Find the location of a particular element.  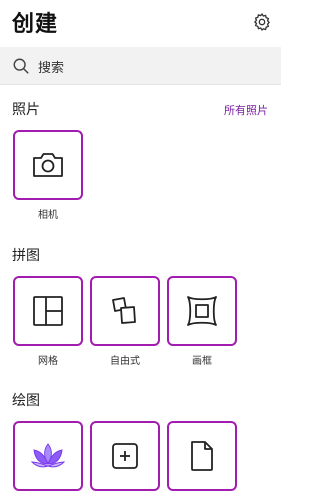

blank-page-tile is located at coordinates (202, 456).